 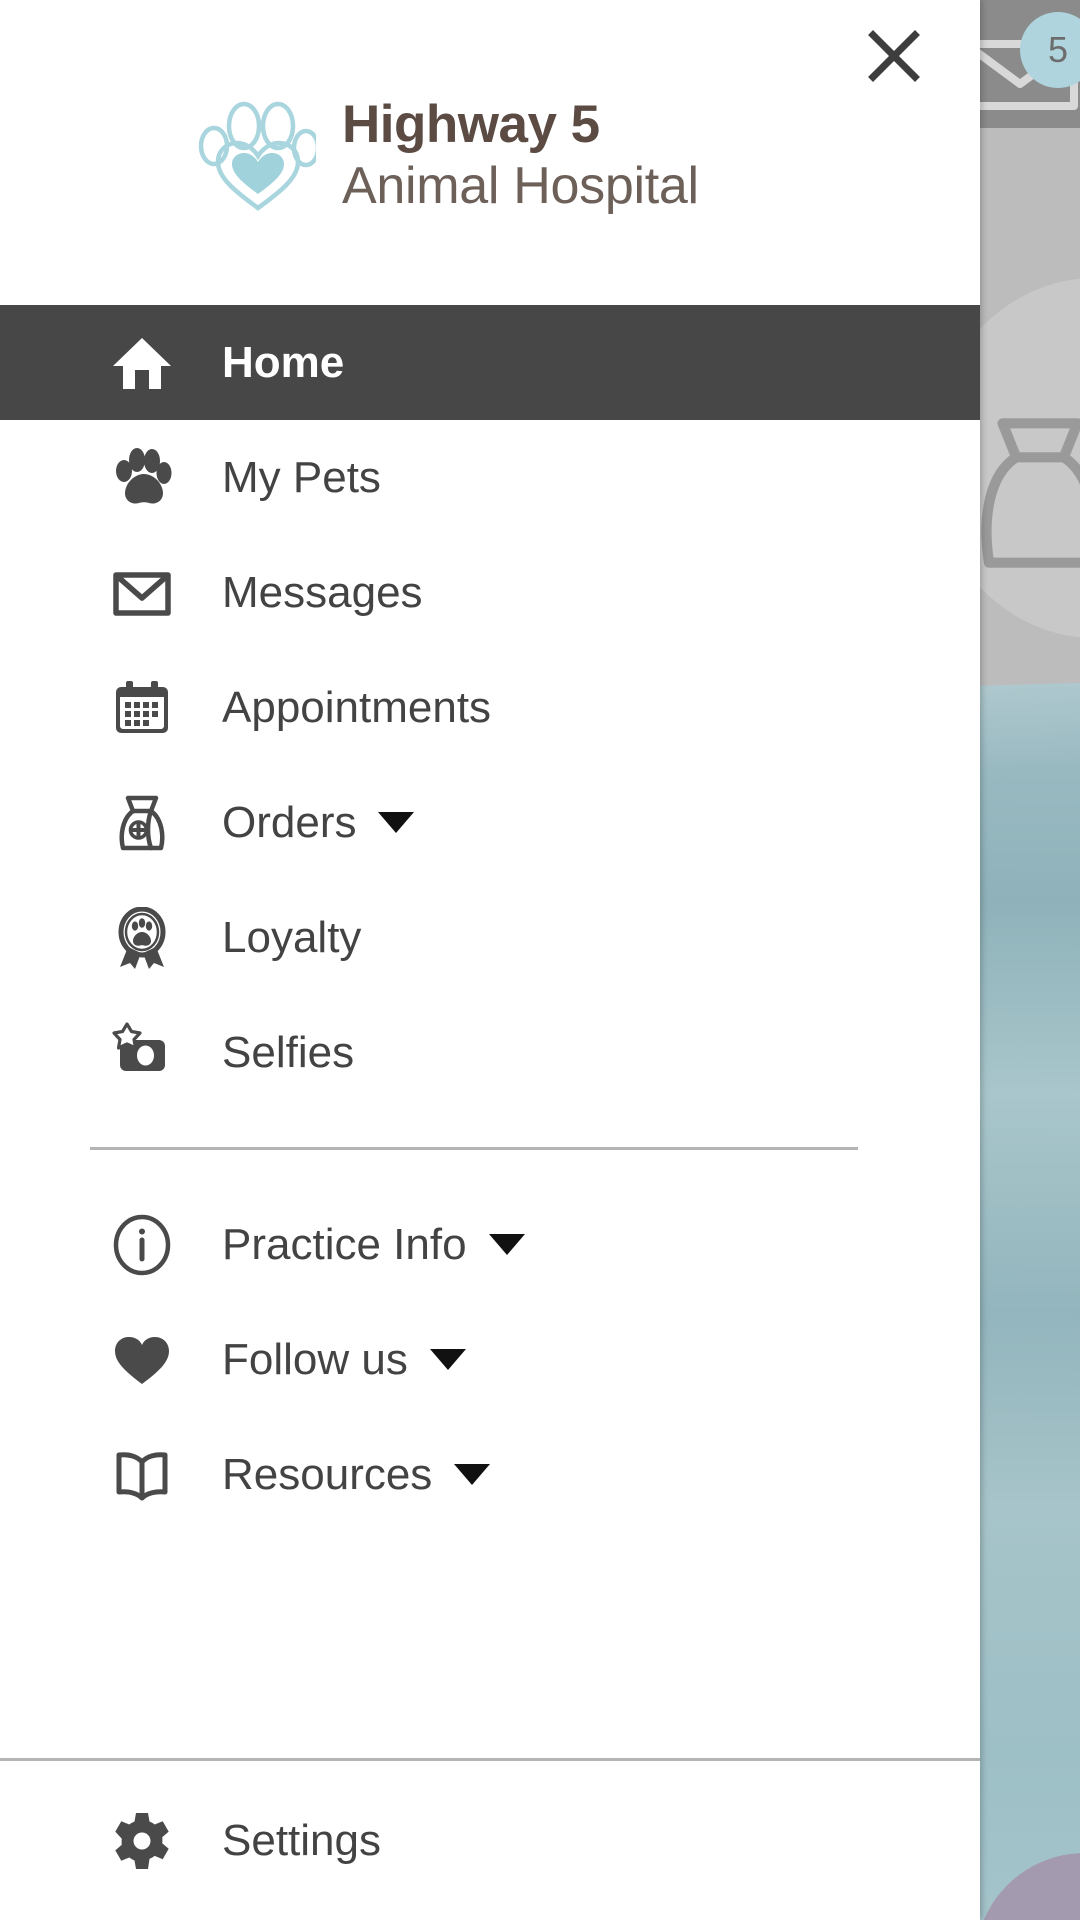 I want to click on calendar-icon, so click(x=142, y=708).